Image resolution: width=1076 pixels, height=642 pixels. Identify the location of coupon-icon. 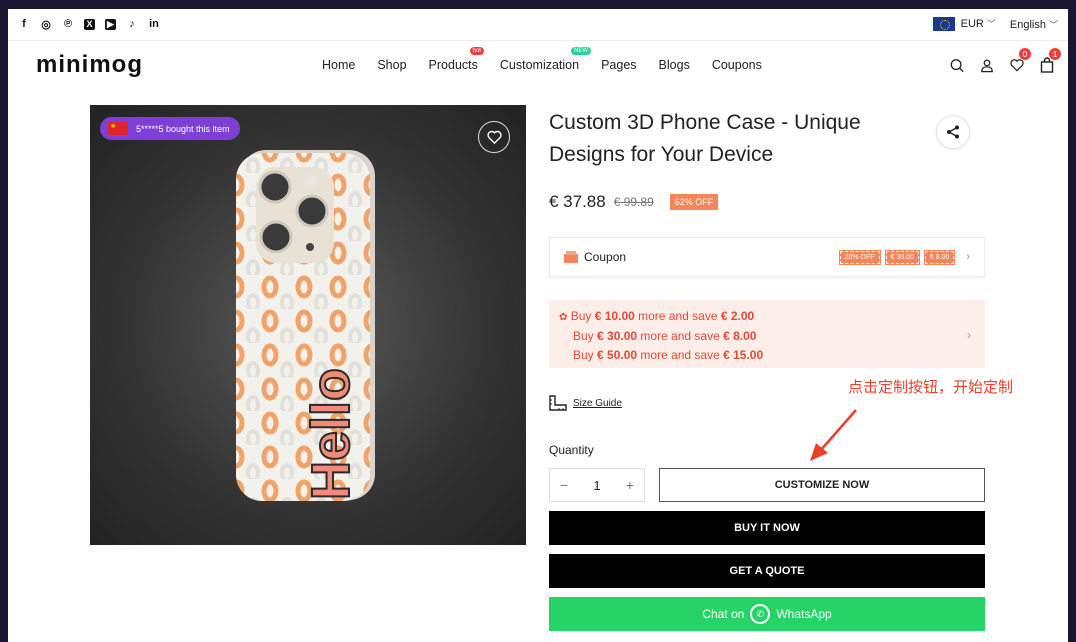
(571, 257).